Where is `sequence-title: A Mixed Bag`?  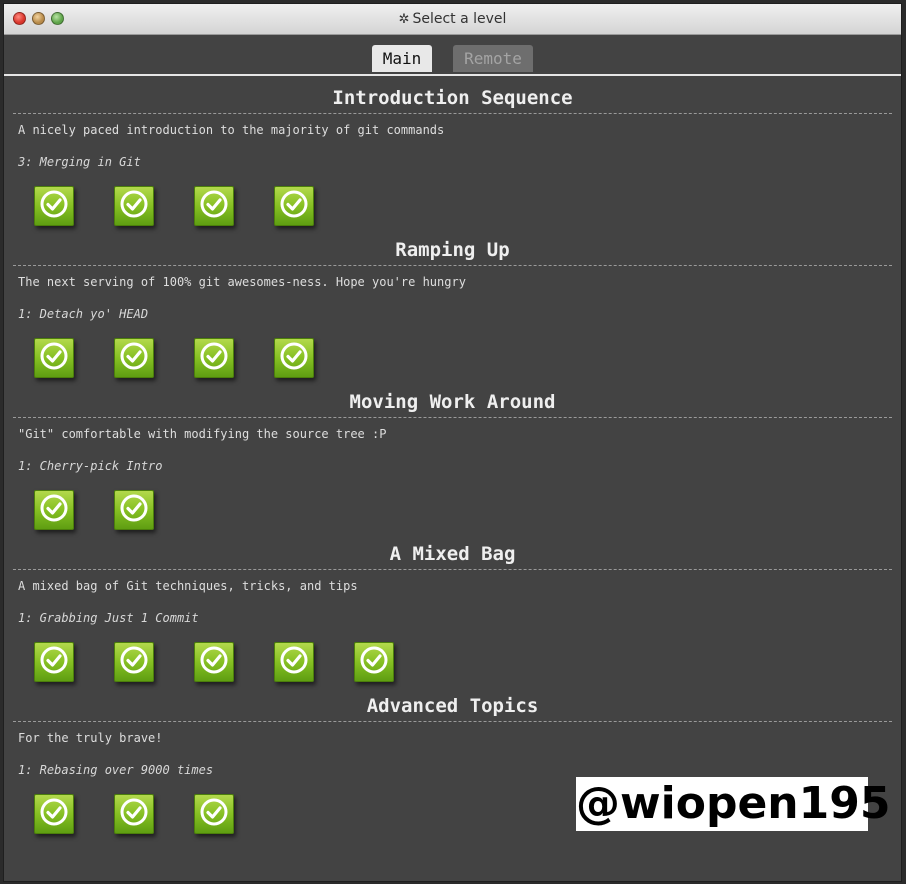
sequence-title: A Mixed Bag is located at coordinates (452, 551).